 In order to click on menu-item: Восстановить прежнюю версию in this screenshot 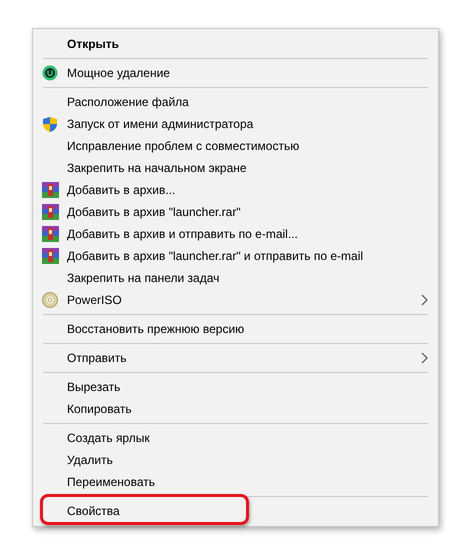, I will do `click(235, 329)`.